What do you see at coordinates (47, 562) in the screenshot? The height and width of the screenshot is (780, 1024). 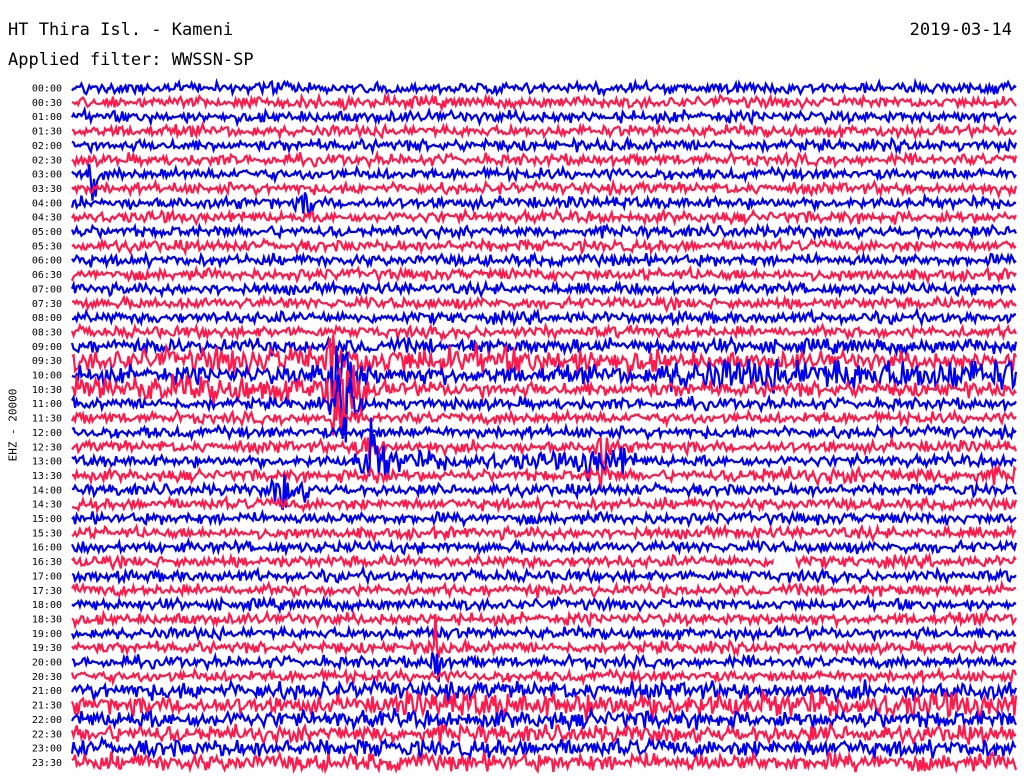 I see `time-tick-label: 16:30` at bounding box center [47, 562].